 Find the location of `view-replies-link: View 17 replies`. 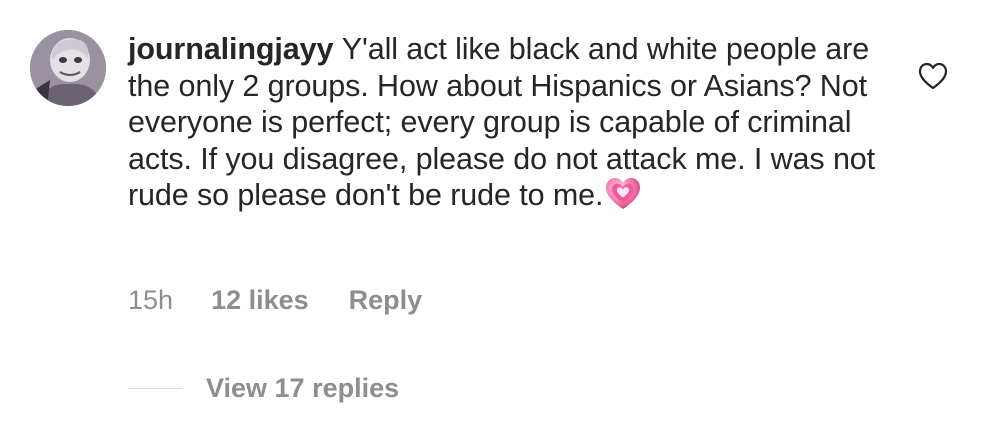

view-replies-link: View 17 replies is located at coordinates (302, 388).